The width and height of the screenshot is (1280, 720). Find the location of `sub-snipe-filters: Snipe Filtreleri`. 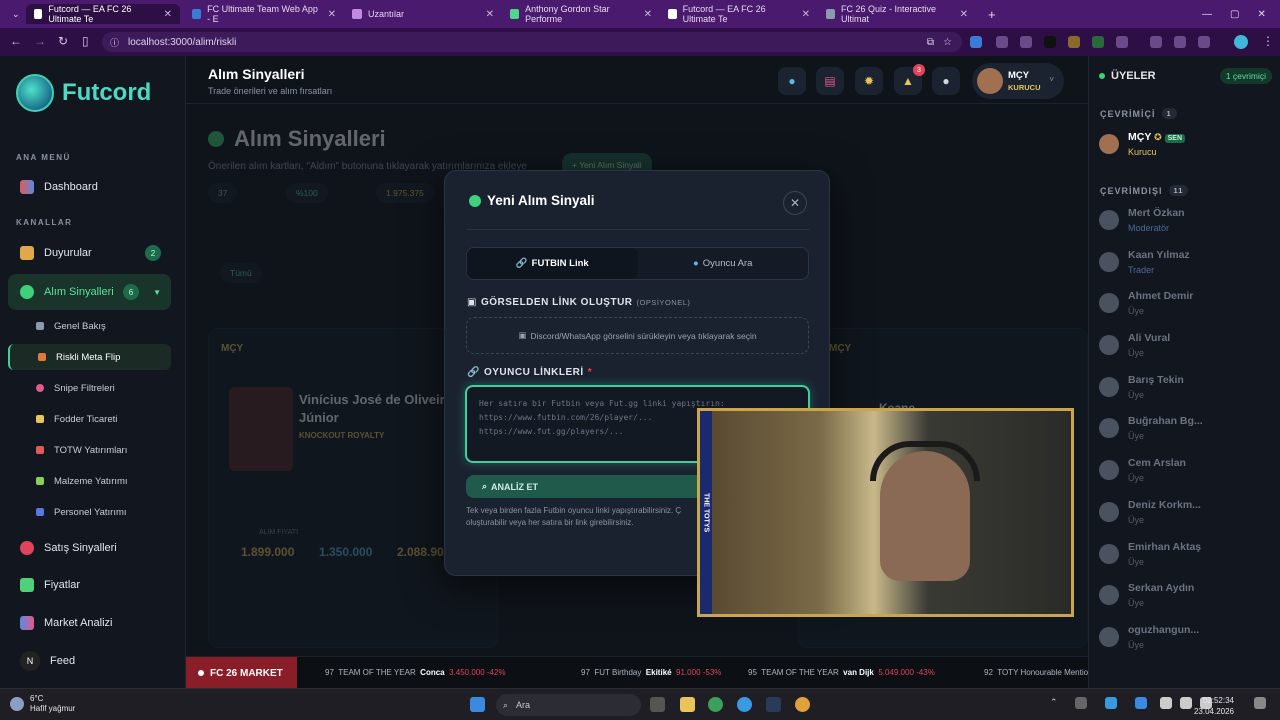

sub-snipe-filters: Snipe Filtreleri is located at coordinates (89, 388).